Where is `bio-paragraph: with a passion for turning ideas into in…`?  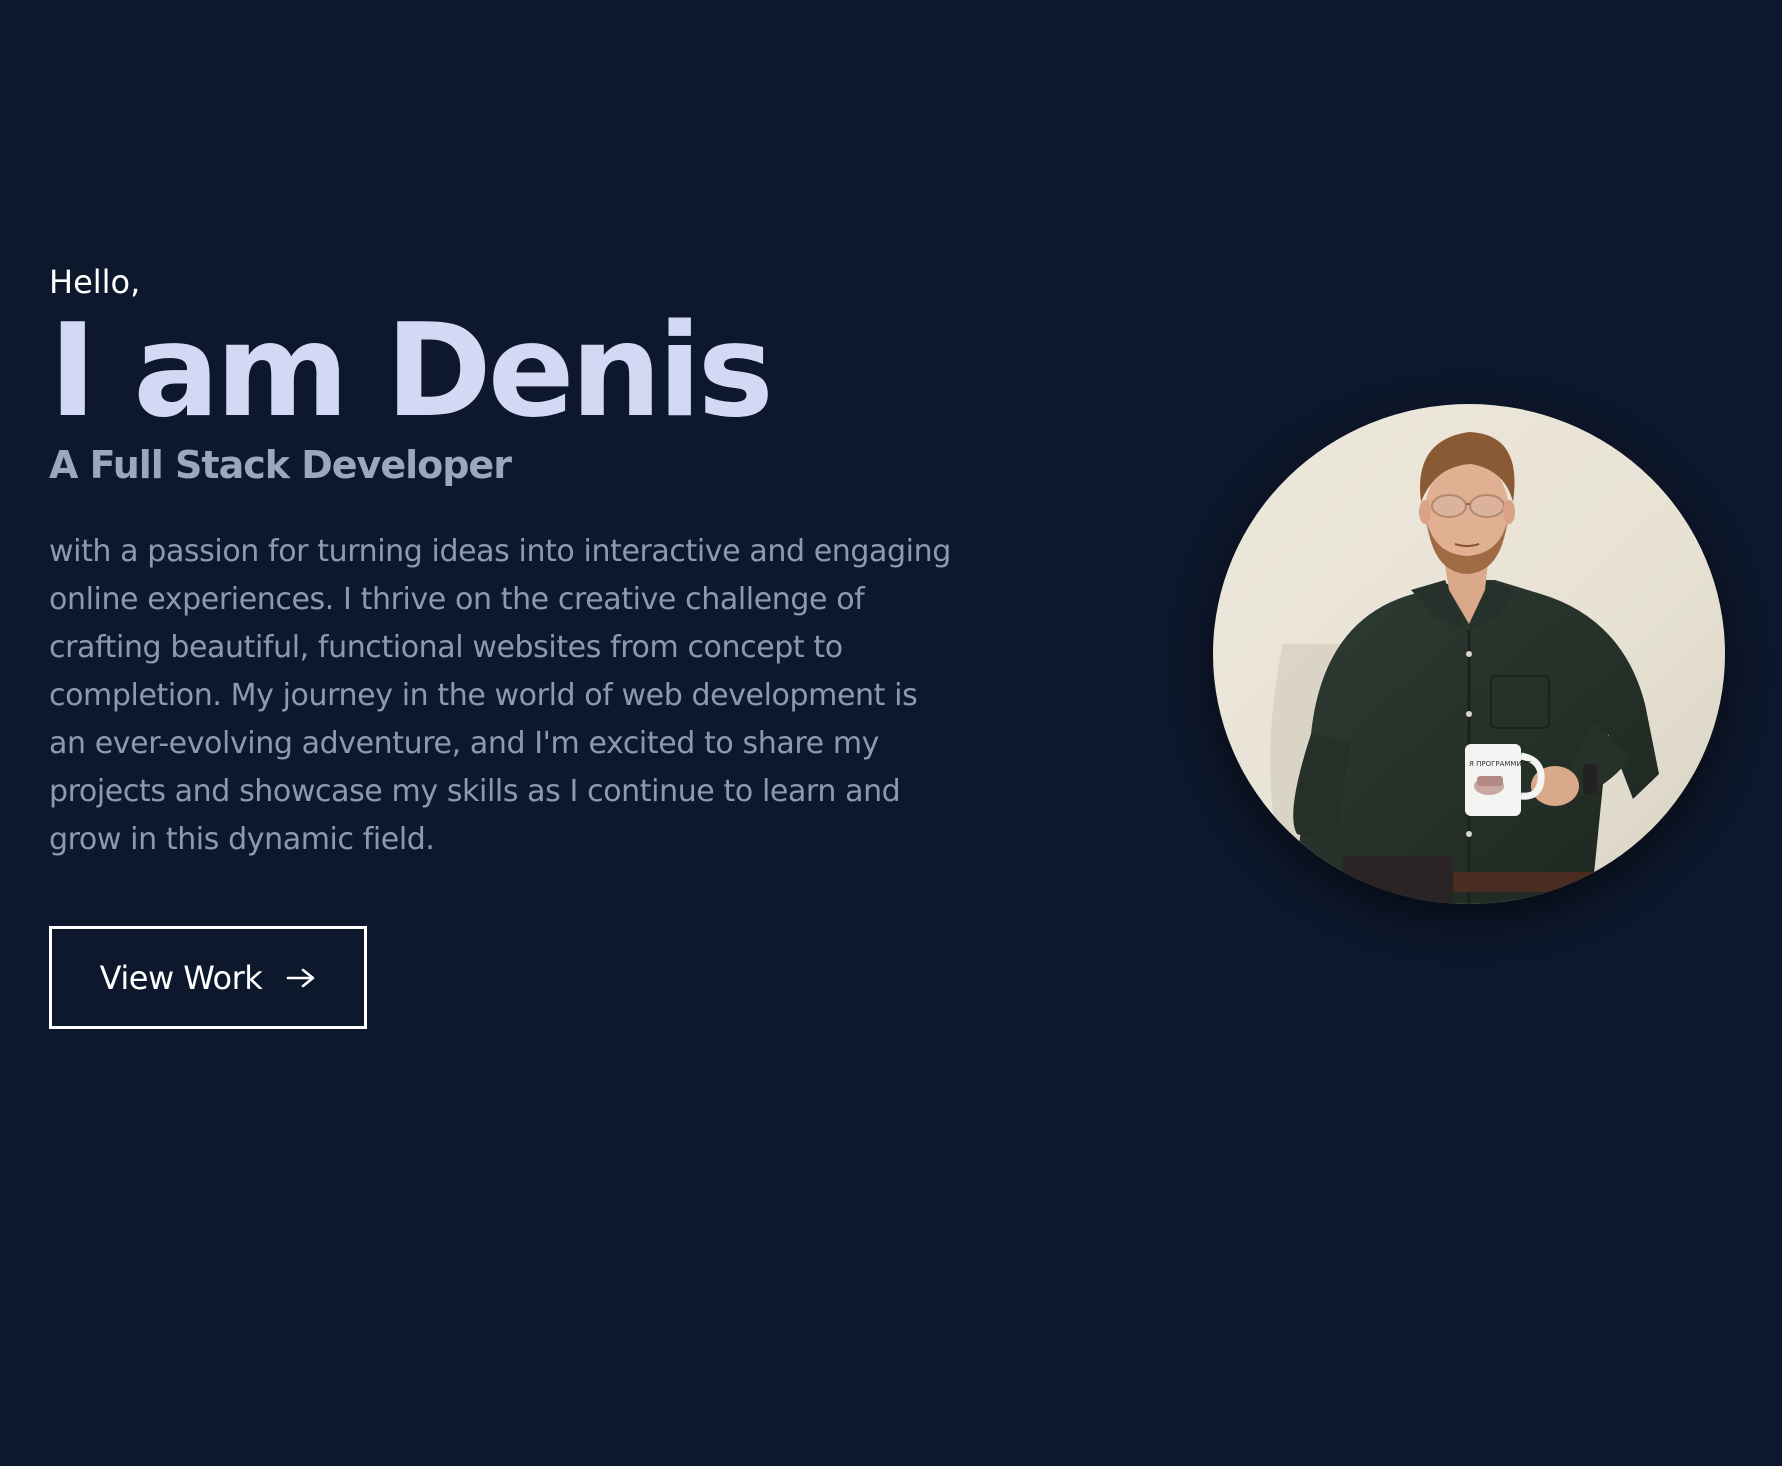
bio-paragraph: with a passion for turning ideas into in… is located at coordinates (500, 695).